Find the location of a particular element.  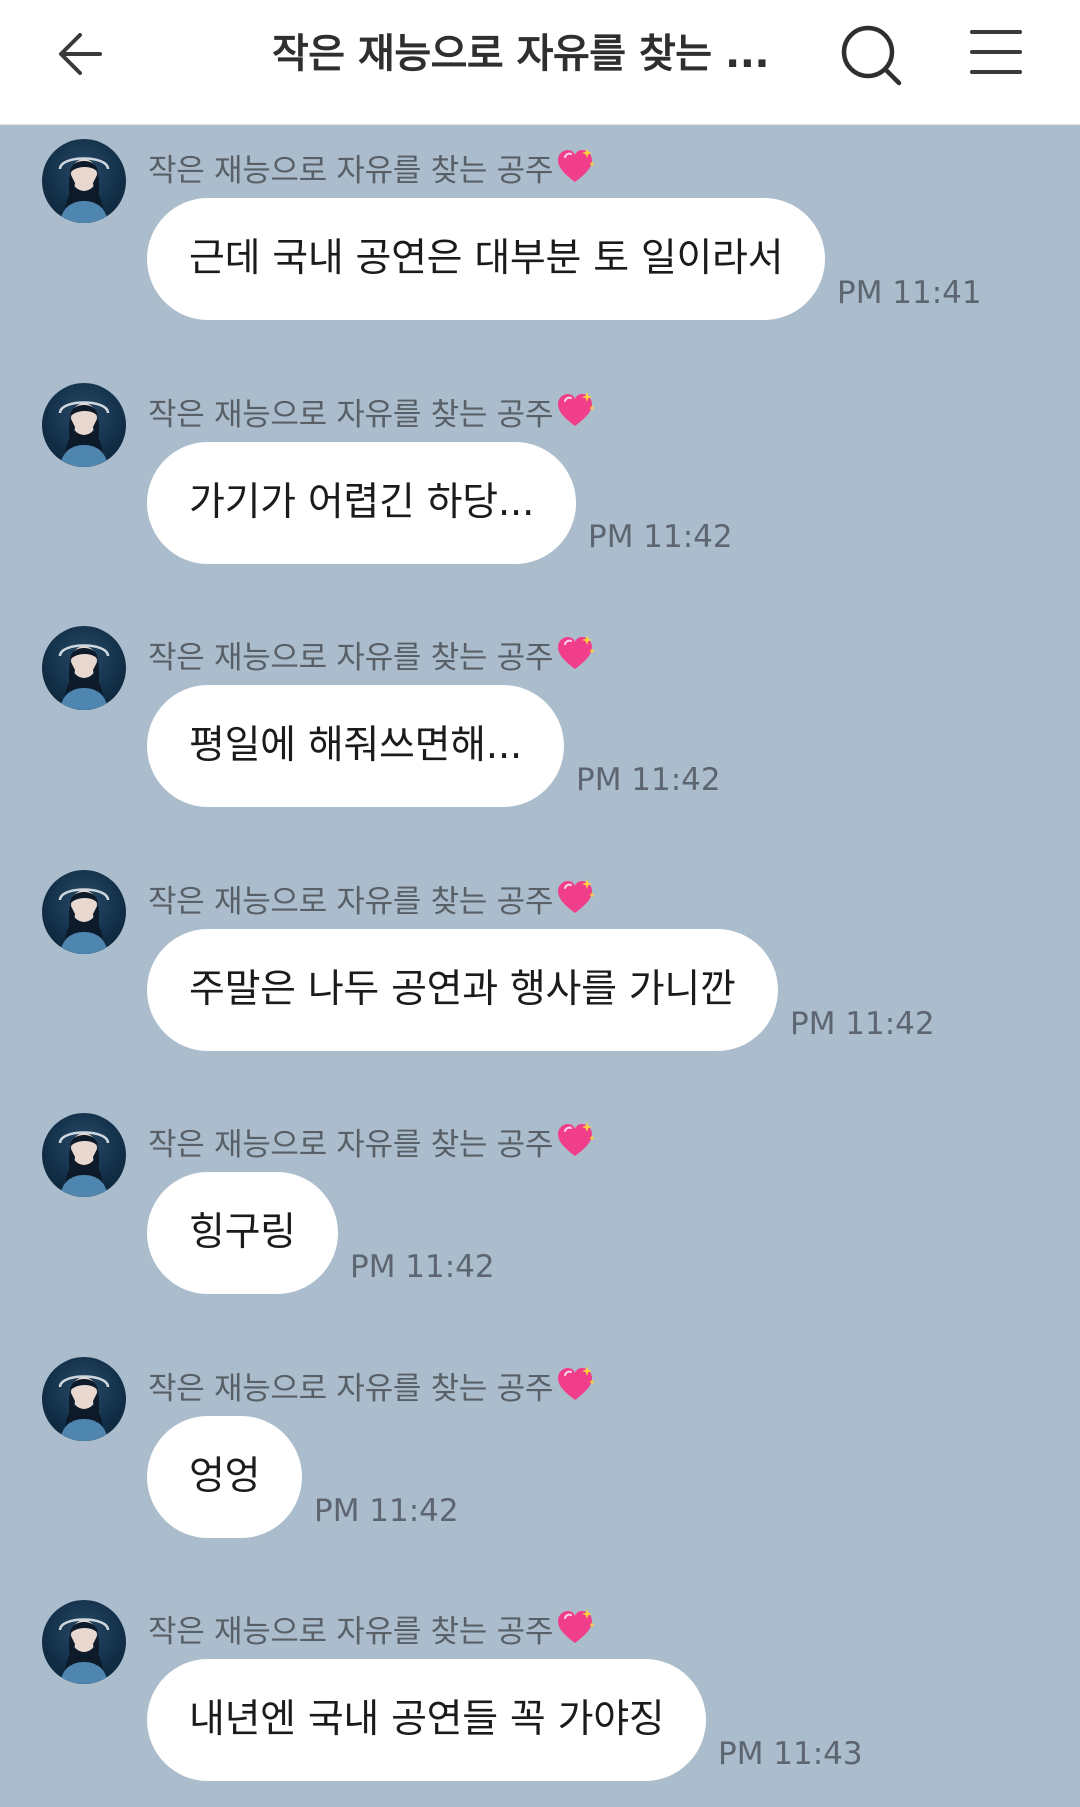

message-bubble: 엉엉 is located at coordinates (225, 1477).